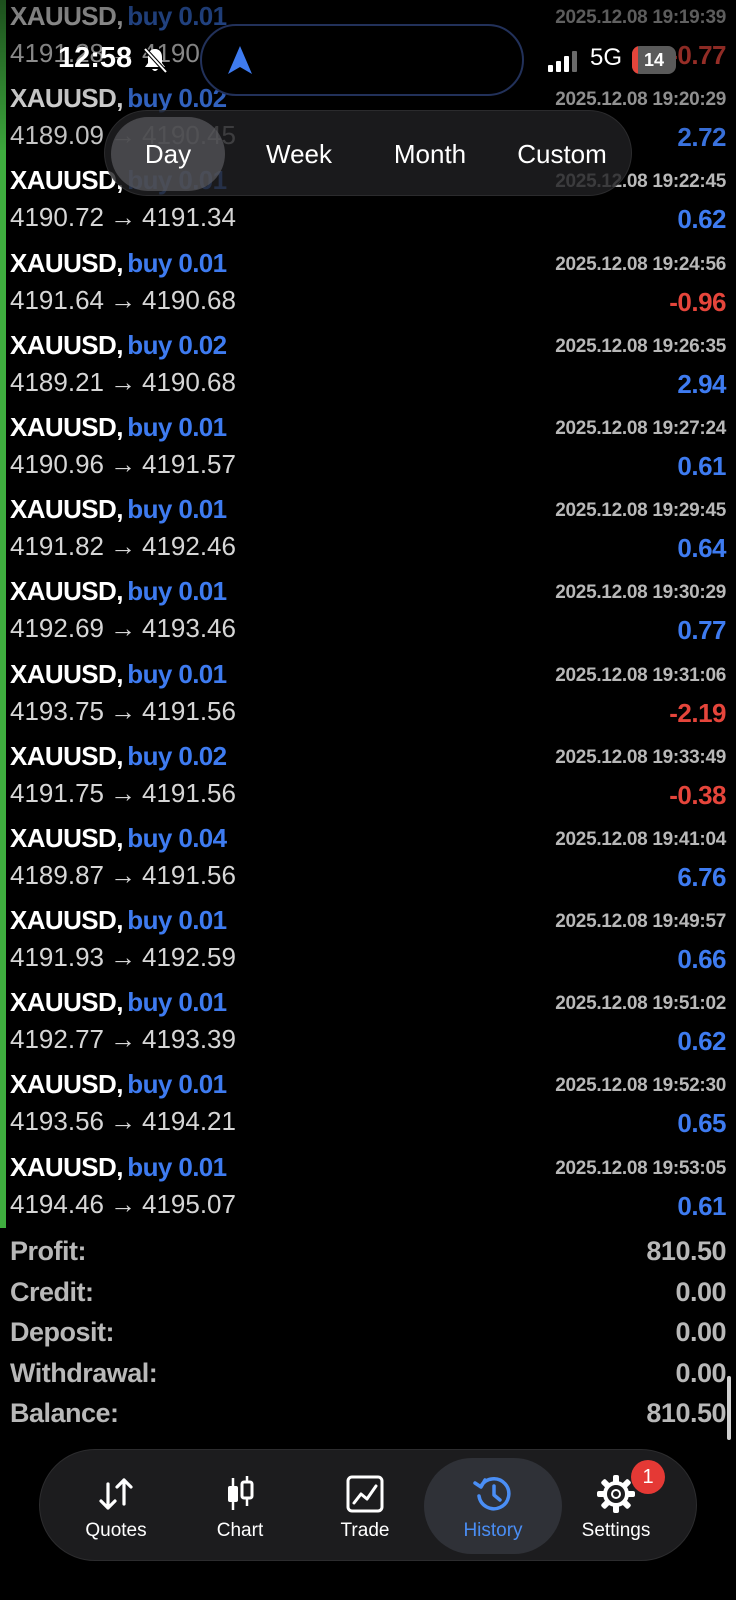 The image size is (736, 1600). Describe the element at coordinates (368, 267) in the screenshot. I see `trade-header: XAUUSD, buy 0.01 2025.12.08 19:24:56` at that location.